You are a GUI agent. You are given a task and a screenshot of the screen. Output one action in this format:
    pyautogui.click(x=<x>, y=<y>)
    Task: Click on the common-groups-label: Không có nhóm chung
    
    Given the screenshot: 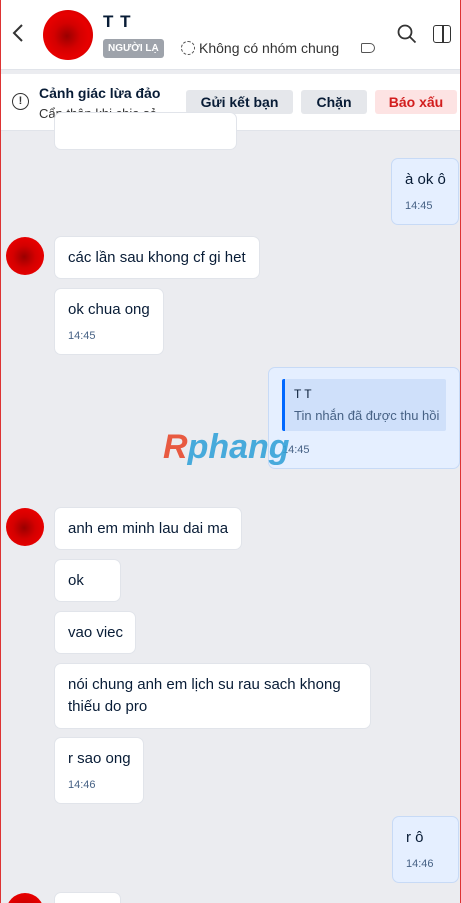 What is the action you would take?
    pyautogui.click(x=269, y=48)
    